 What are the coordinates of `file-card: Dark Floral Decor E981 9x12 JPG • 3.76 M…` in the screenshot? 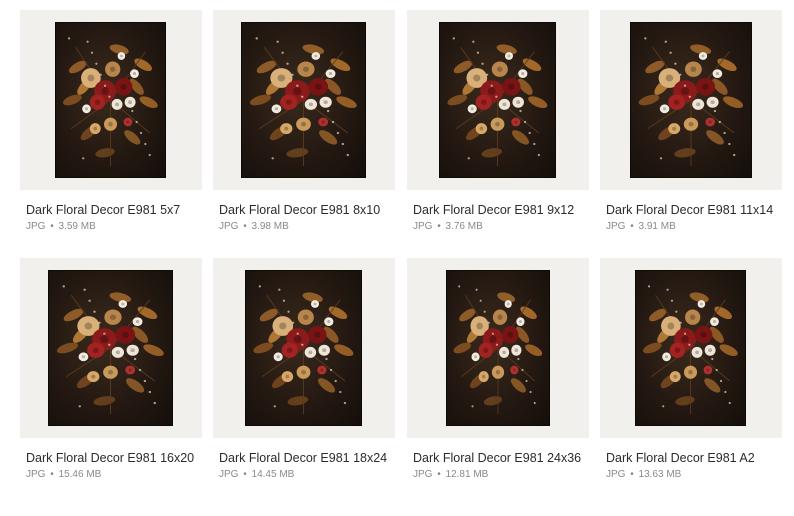 It's located at (498, 121).